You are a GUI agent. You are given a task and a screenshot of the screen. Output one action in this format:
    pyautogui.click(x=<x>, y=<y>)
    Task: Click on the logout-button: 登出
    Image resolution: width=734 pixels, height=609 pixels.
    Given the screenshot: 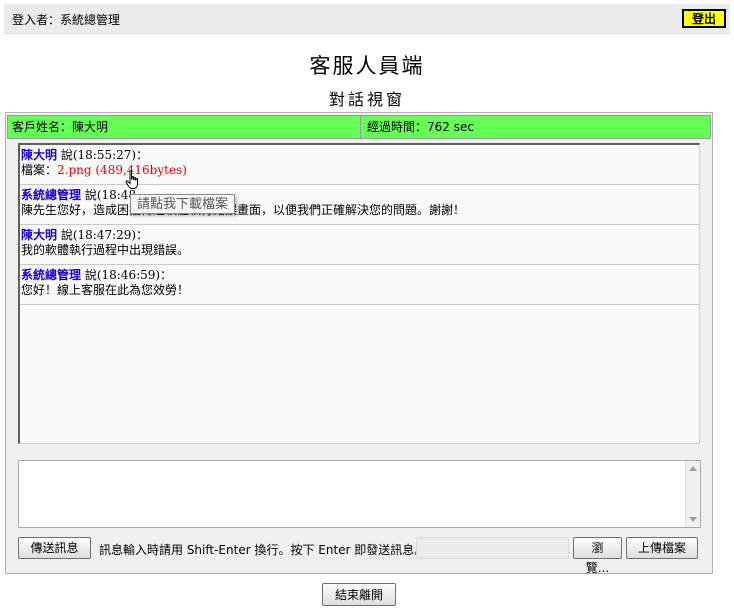 What is the action you would take?
    pyautogui.click(x=704, y=18)
    